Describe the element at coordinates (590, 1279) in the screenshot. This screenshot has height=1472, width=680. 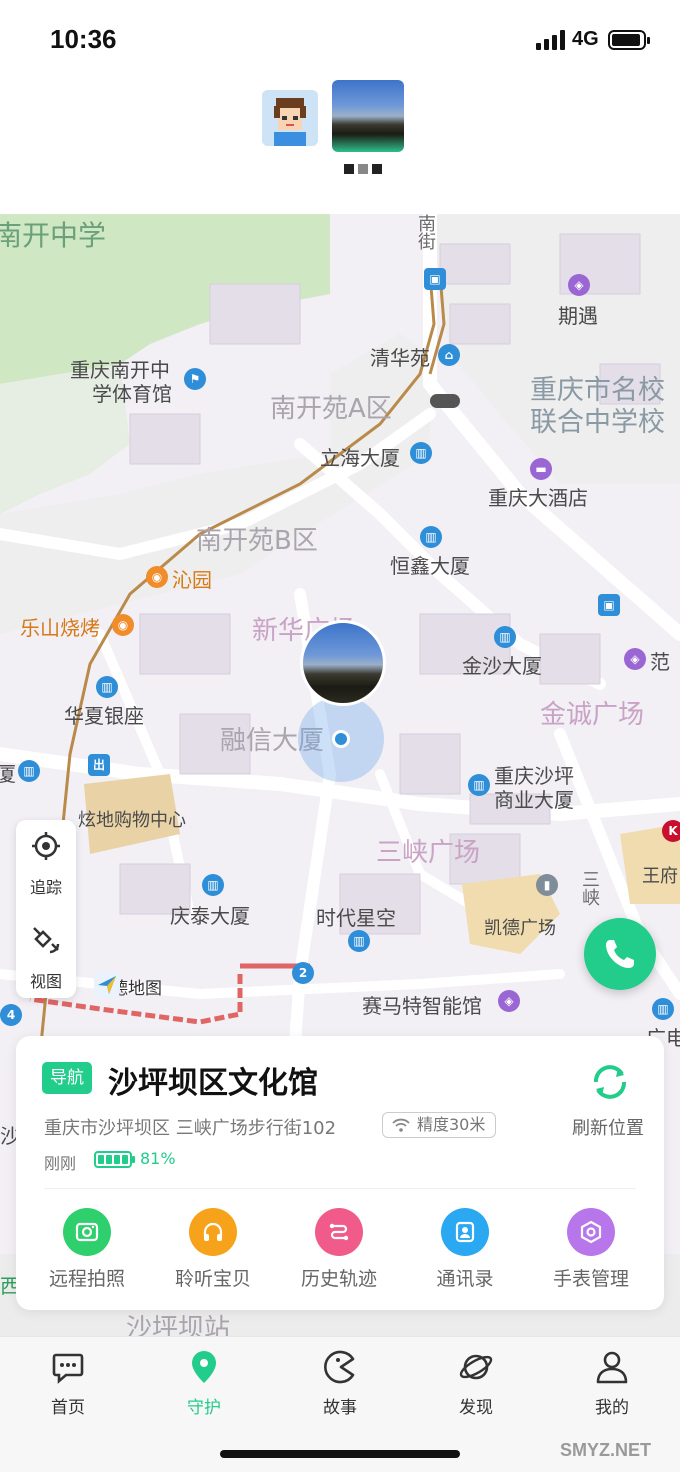
I see `watch-settings-label: 手表管理` at that location.